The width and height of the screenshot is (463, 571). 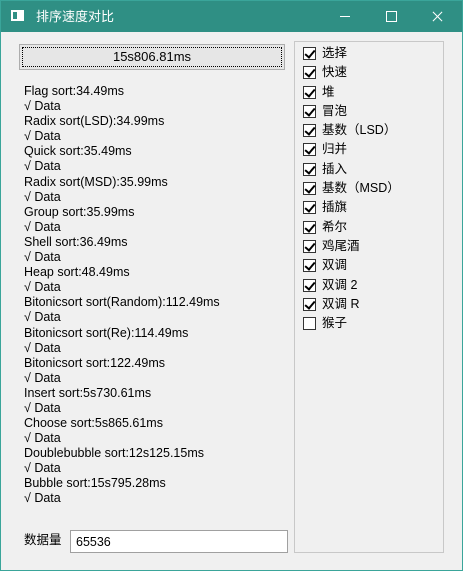 What do you see at coordinates (359, 130) in the screenshot?
I see `algorithm-label: 基数（LSD）` at bounding box center [359, 130].